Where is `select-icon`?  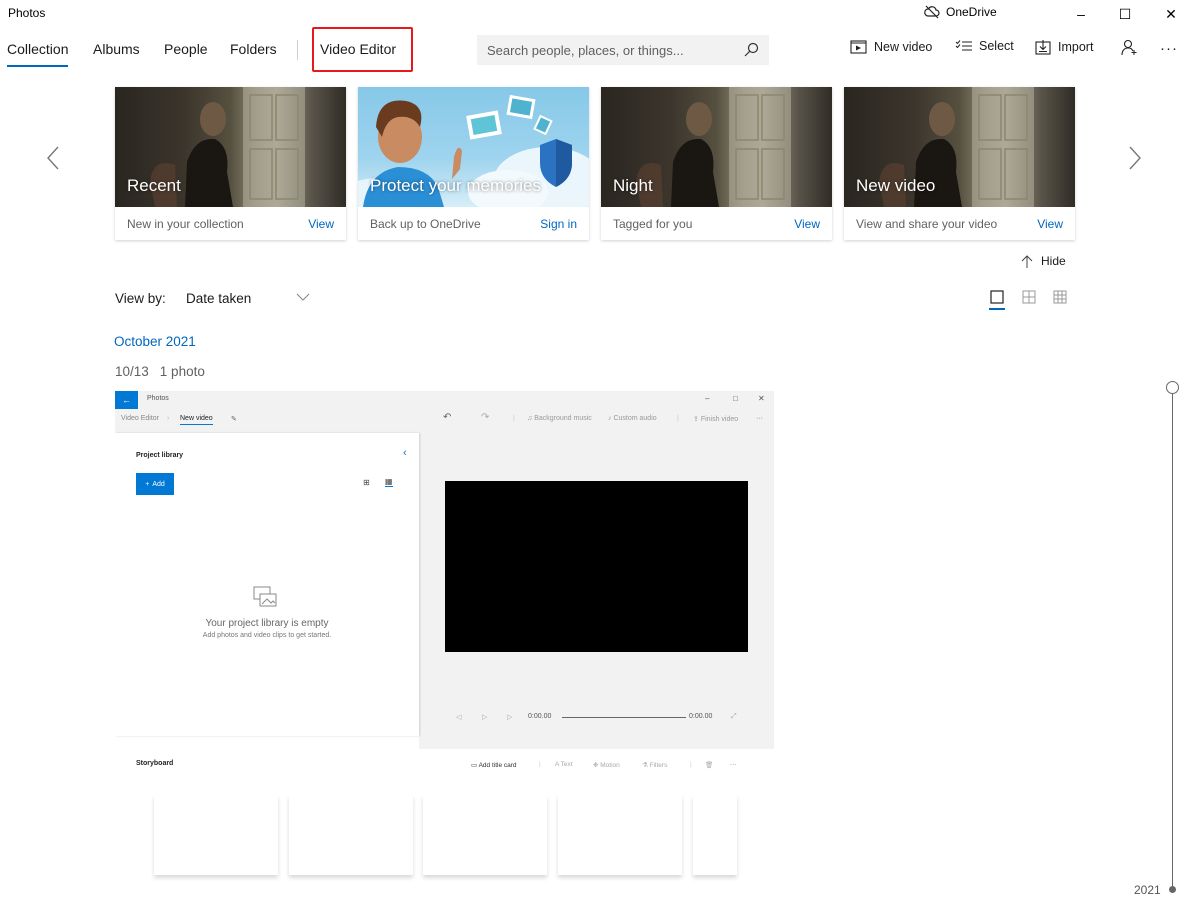 select-icon is located at coordinates (963, 44).